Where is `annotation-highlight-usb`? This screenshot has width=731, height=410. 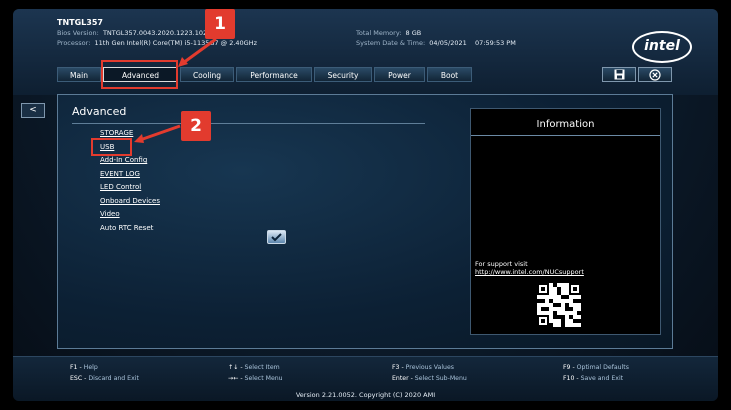 annotation-highlight-usb is located at coordinates (111, 147).